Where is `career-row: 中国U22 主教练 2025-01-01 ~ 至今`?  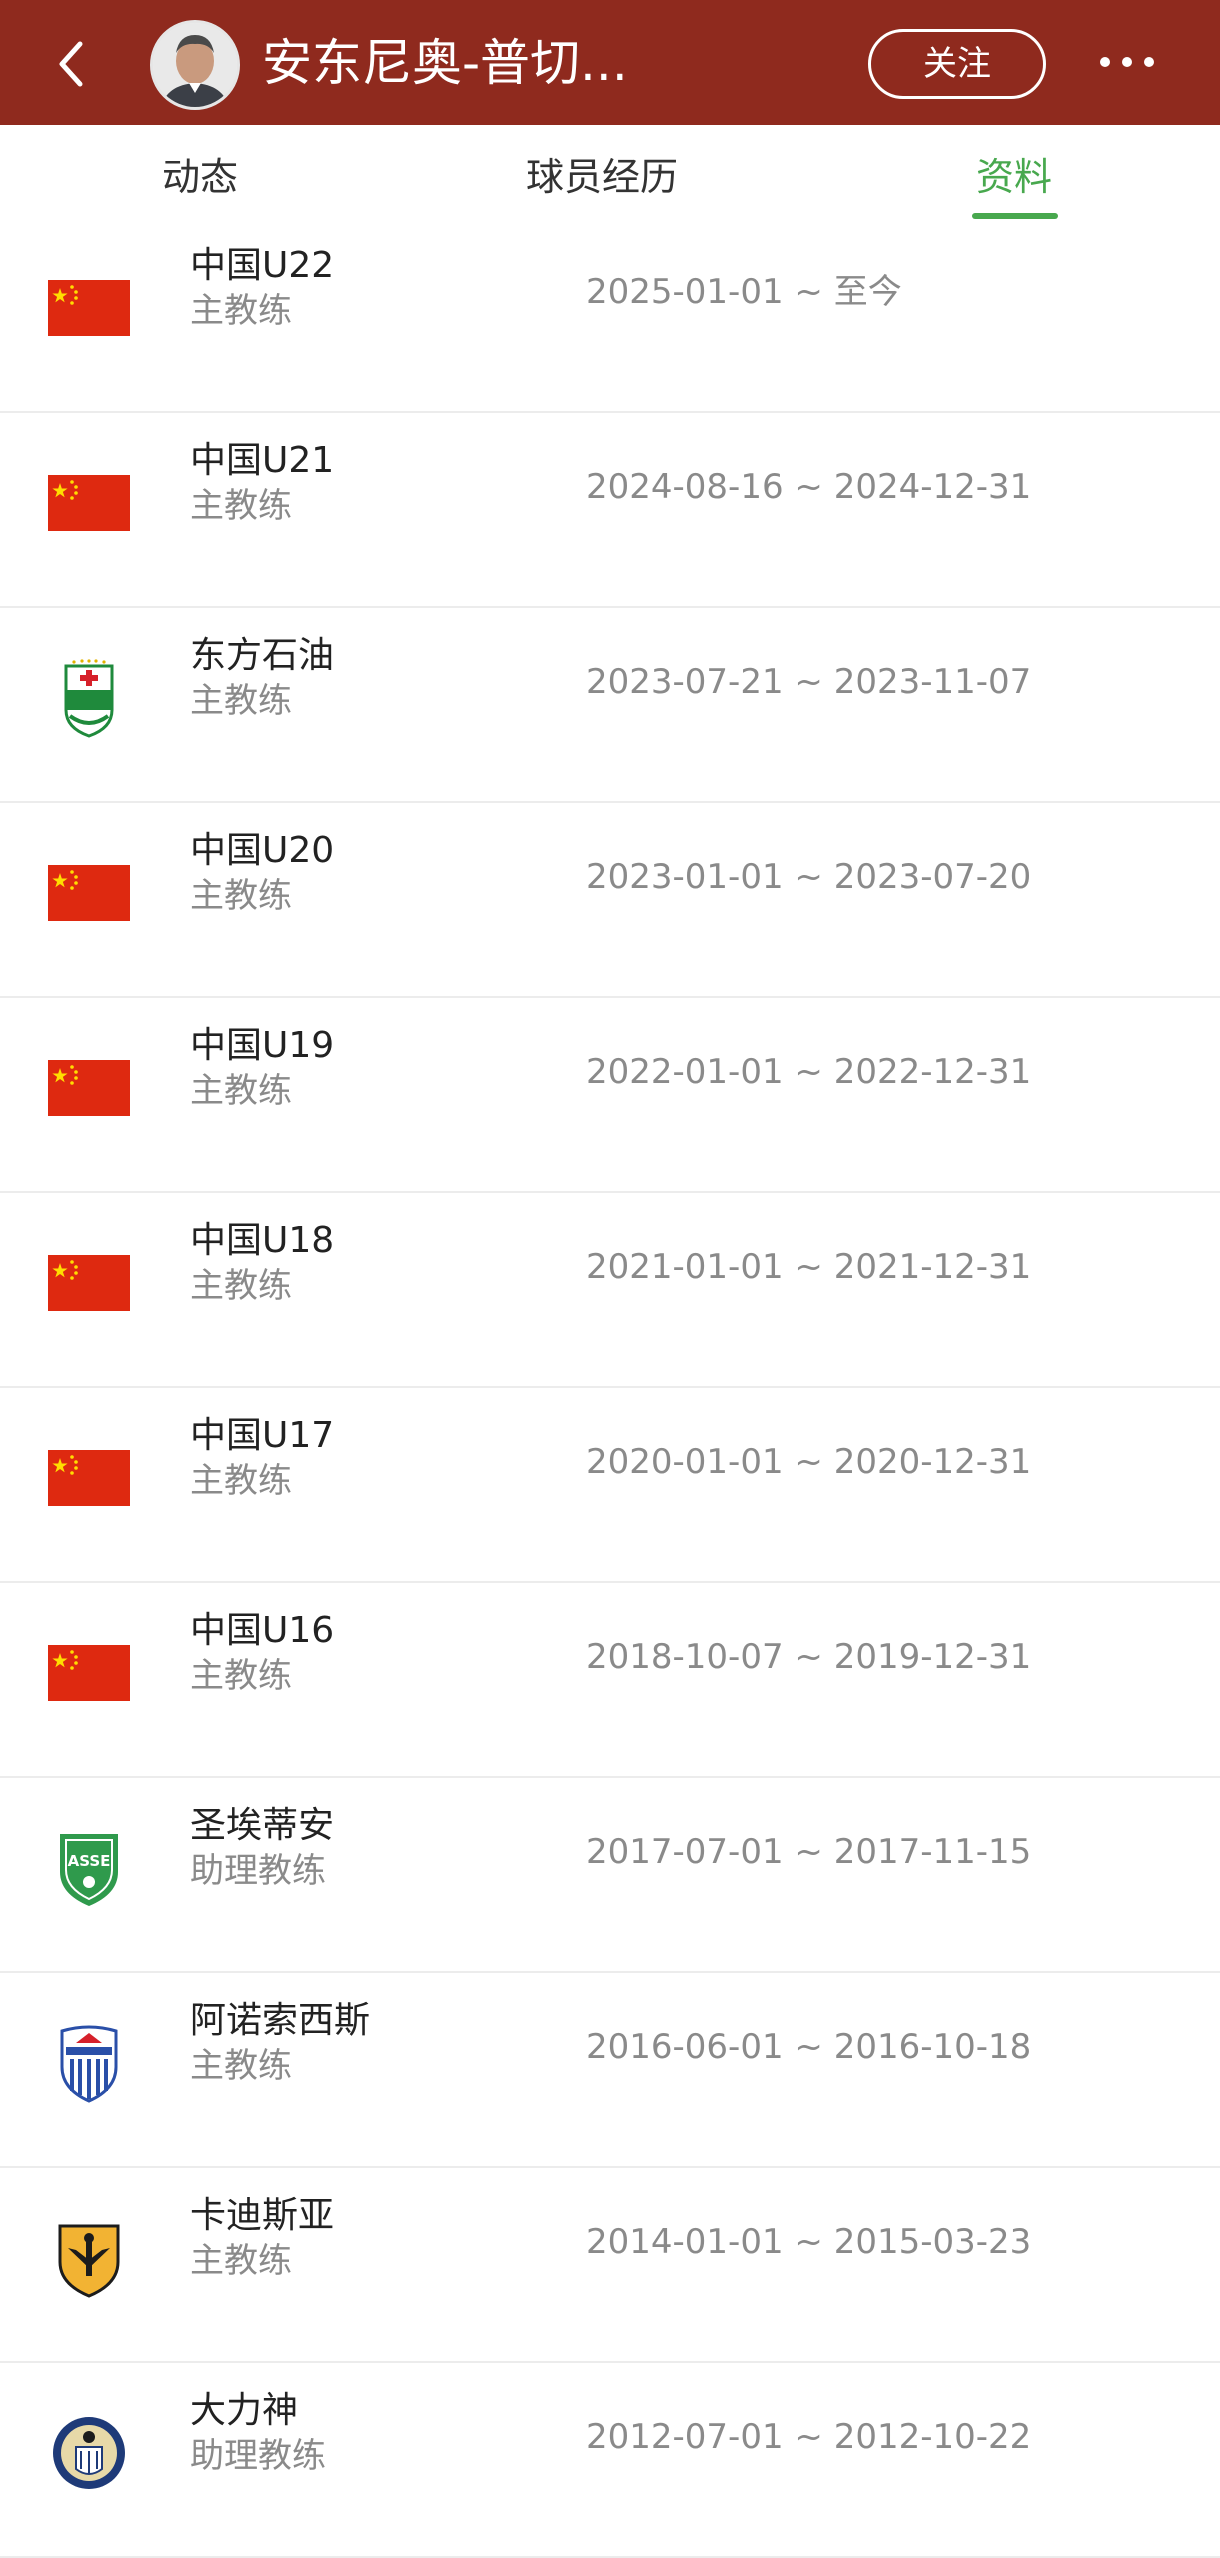 career-row: 中国U22 主教练 2025-01-01 ~ 至今 is located at coordinates (610, 315).